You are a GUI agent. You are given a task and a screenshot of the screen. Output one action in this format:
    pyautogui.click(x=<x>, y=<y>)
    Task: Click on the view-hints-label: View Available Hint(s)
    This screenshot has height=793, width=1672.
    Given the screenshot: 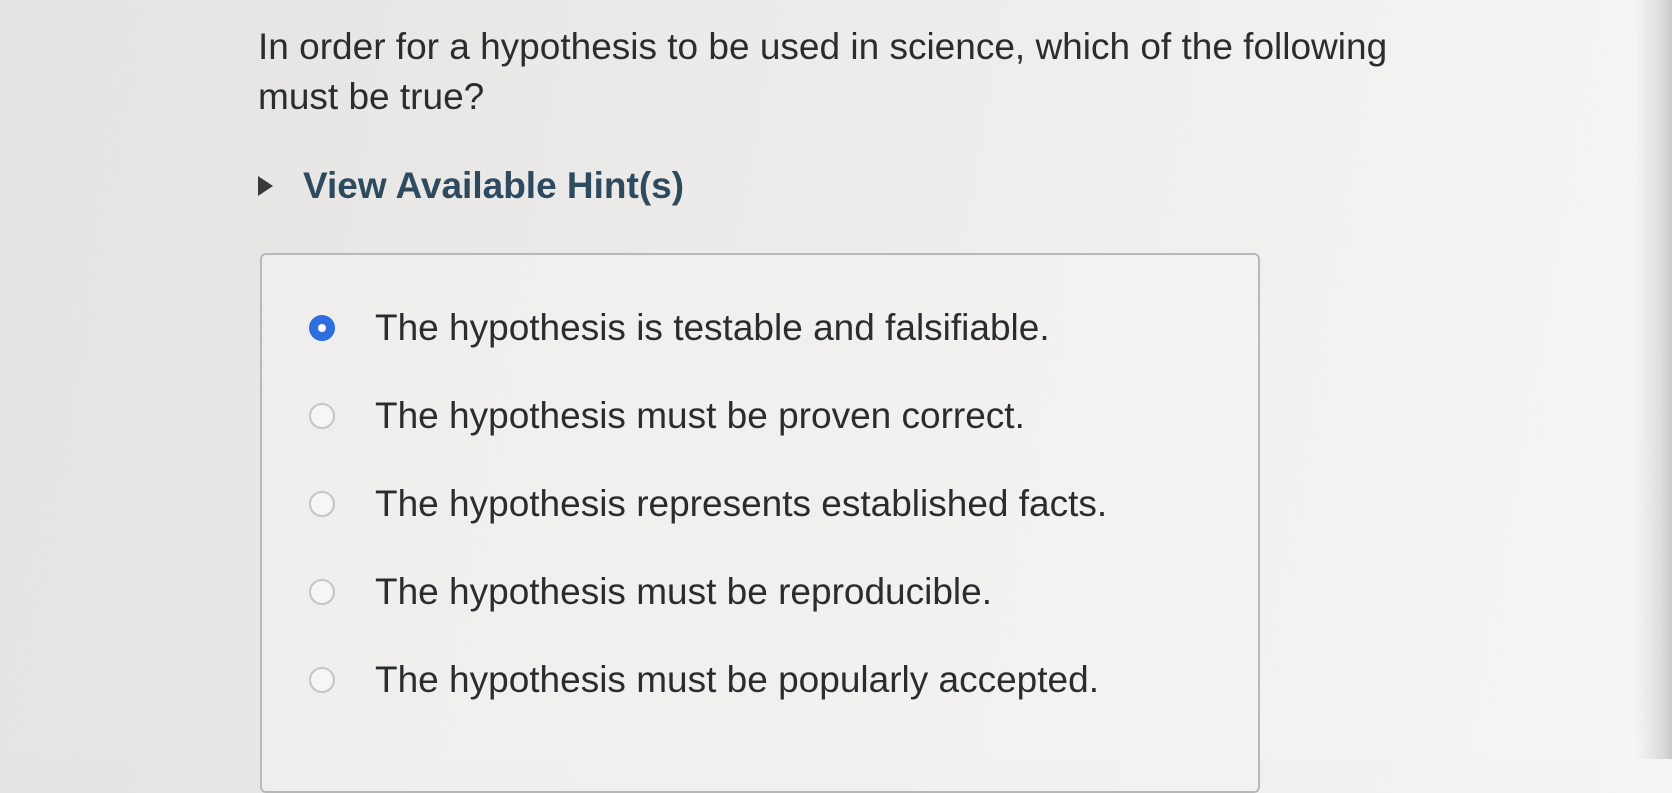 What is the action you would take?
    pyautogui.click(x=494, y=185)
    